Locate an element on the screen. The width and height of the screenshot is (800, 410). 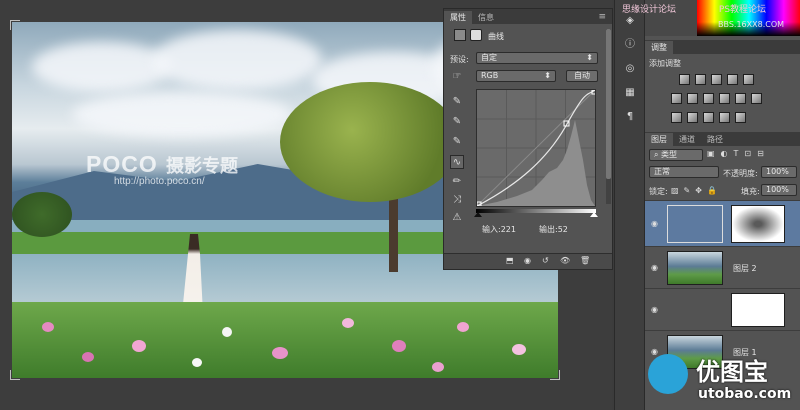
black-white-icon is located at coordinates (708, 98).